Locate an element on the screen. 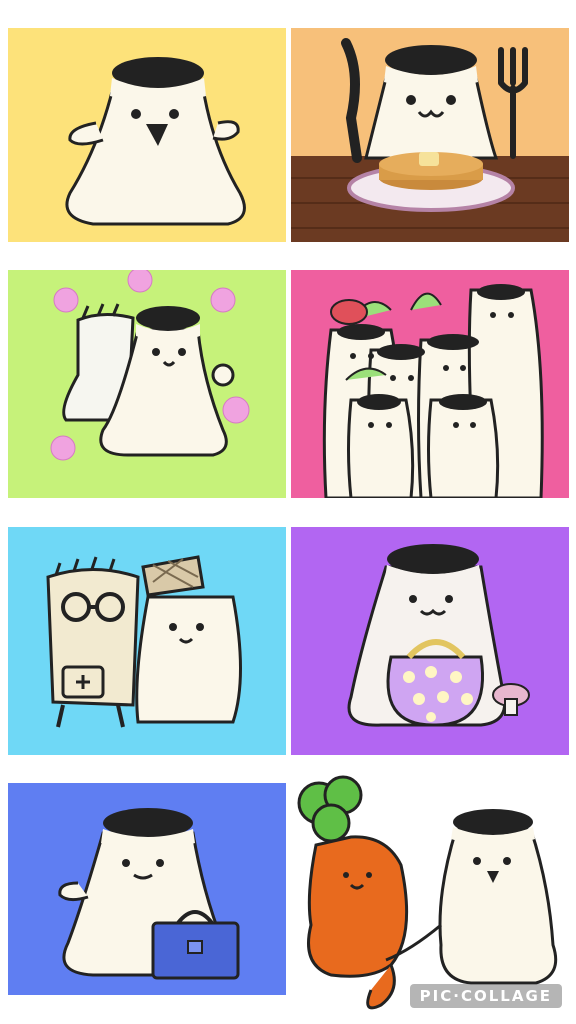 The image size is (576, 1024). tile-yellow is located at coordinates (147, 135).